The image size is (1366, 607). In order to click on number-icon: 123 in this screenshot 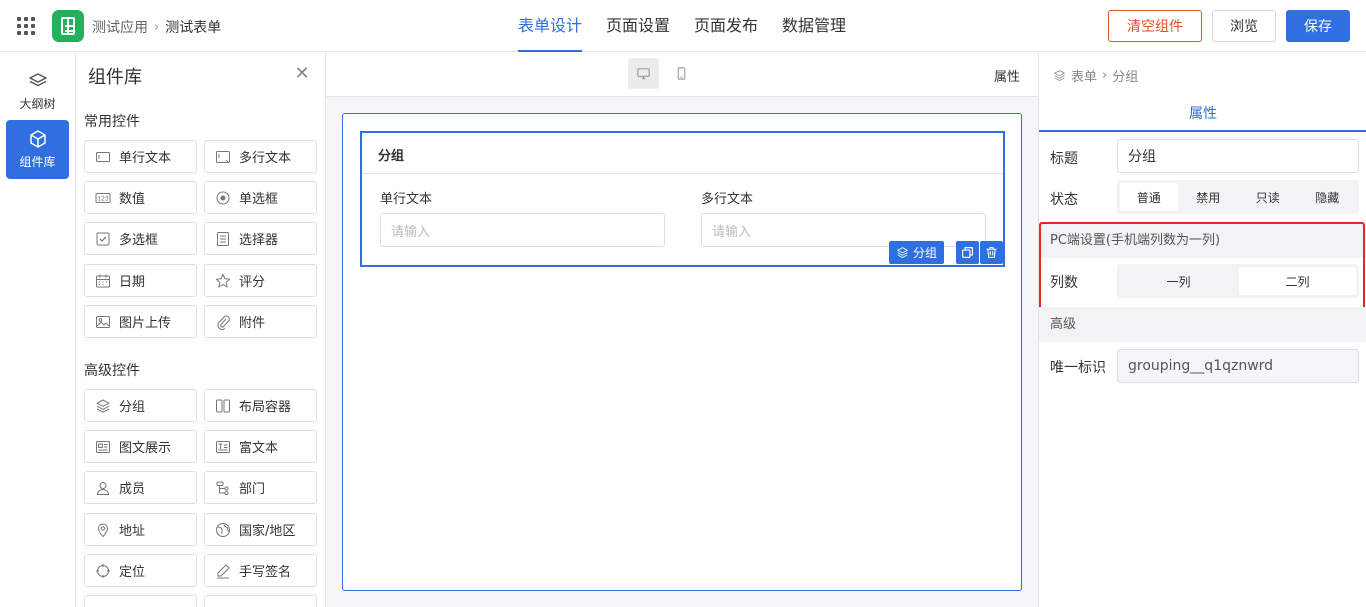, I will do `click(103, 198)`.